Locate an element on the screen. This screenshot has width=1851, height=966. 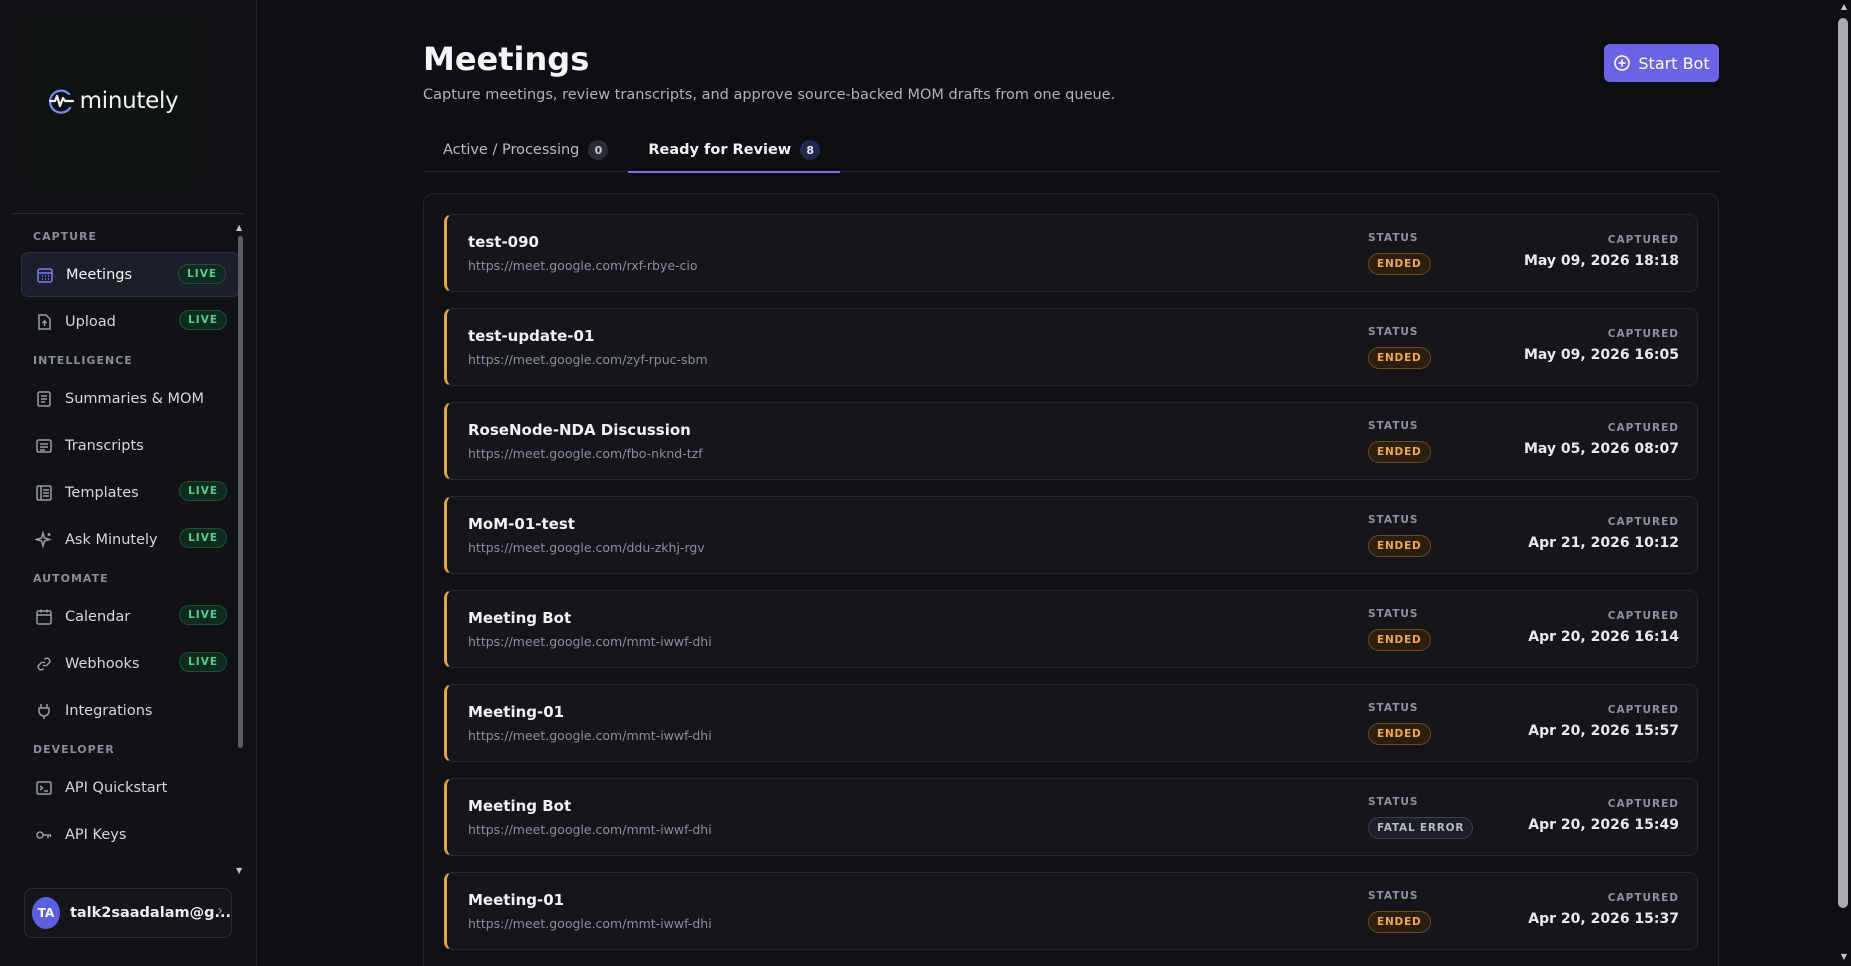
meeting-title: Meeting-01 is located at coordinates (516, 712).